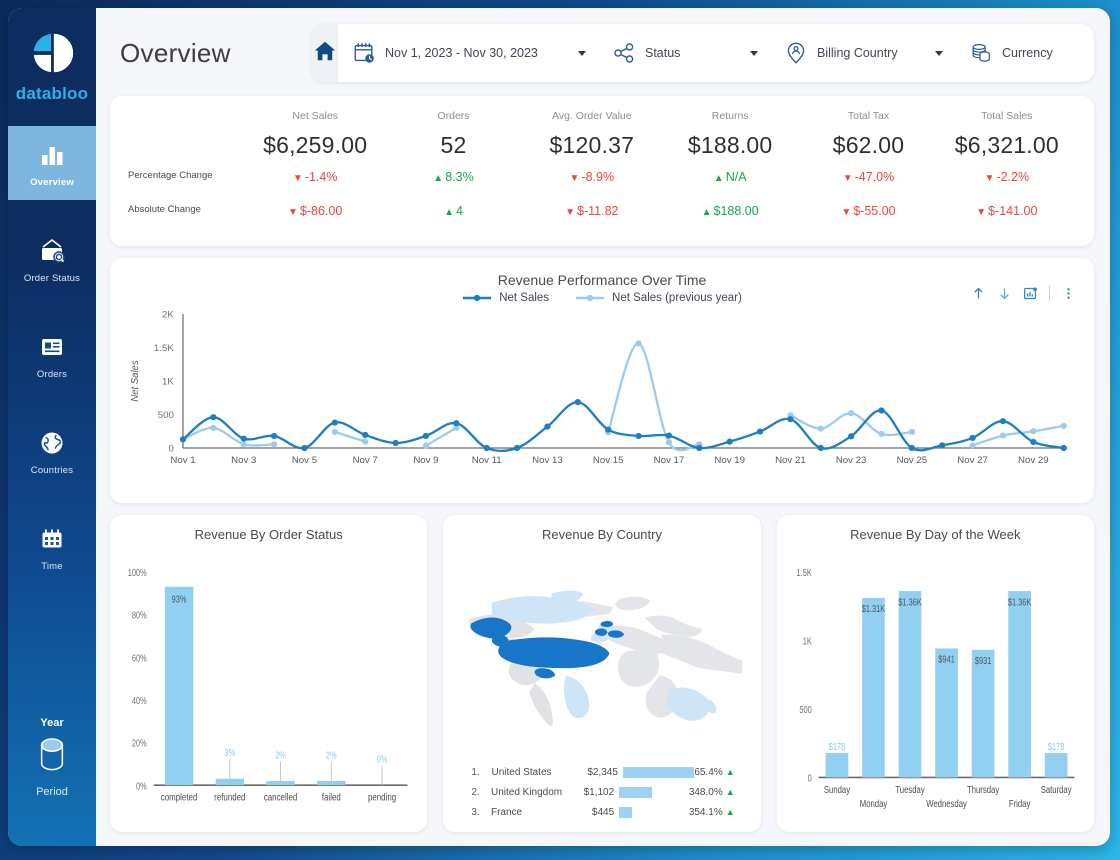  Describe the element at coordinates (978, 293) in the screenshot. I see `arrow-up-icon` at that location.